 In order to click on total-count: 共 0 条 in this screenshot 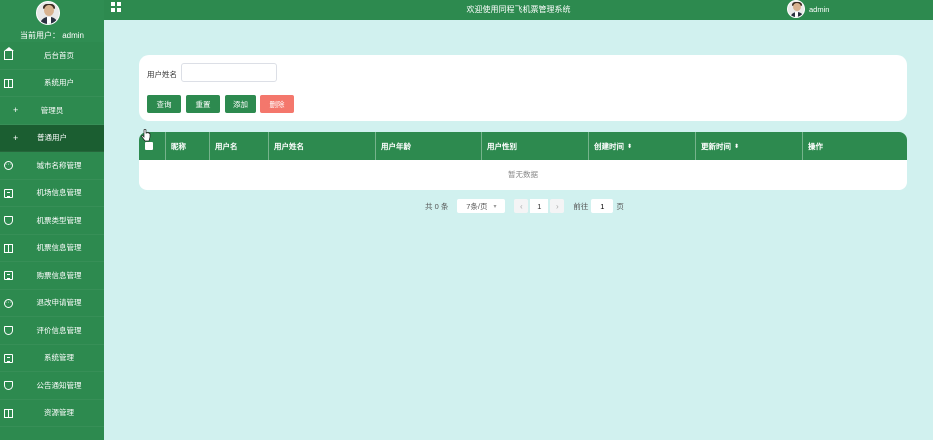, I will do `click(437, 206)`.